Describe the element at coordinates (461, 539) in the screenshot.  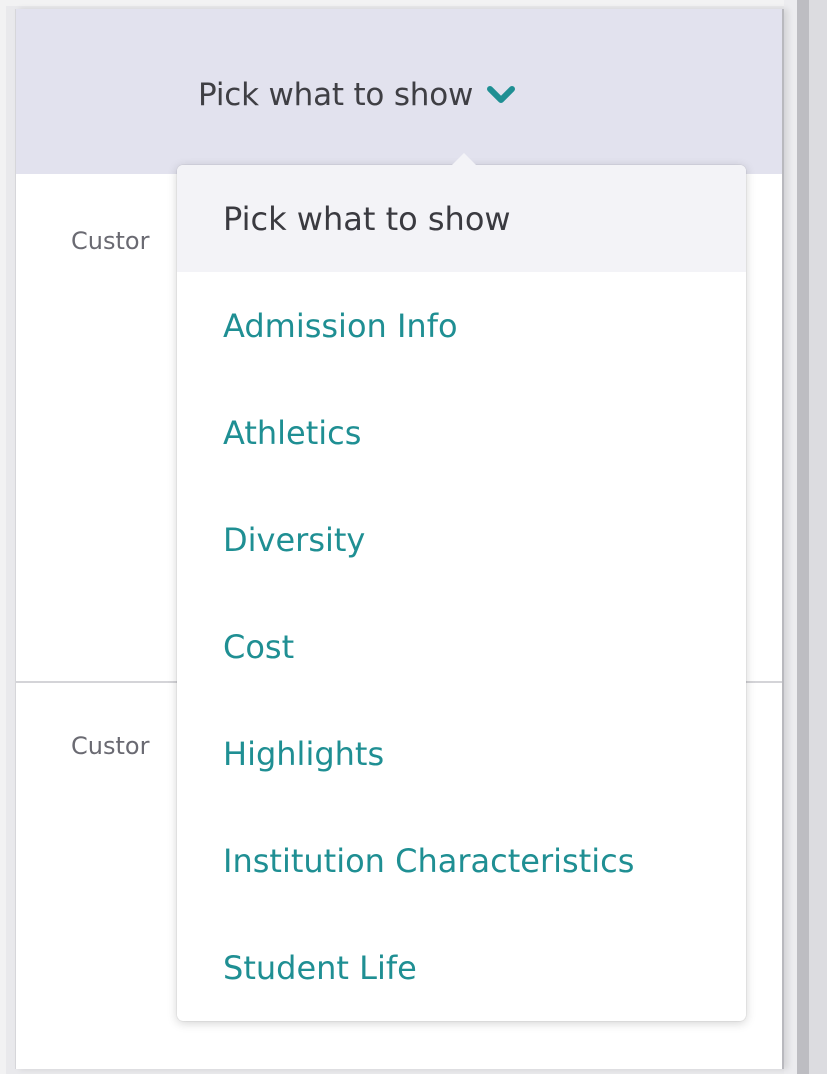
I see `dropdown-item-diversity: Diversity` at that location.